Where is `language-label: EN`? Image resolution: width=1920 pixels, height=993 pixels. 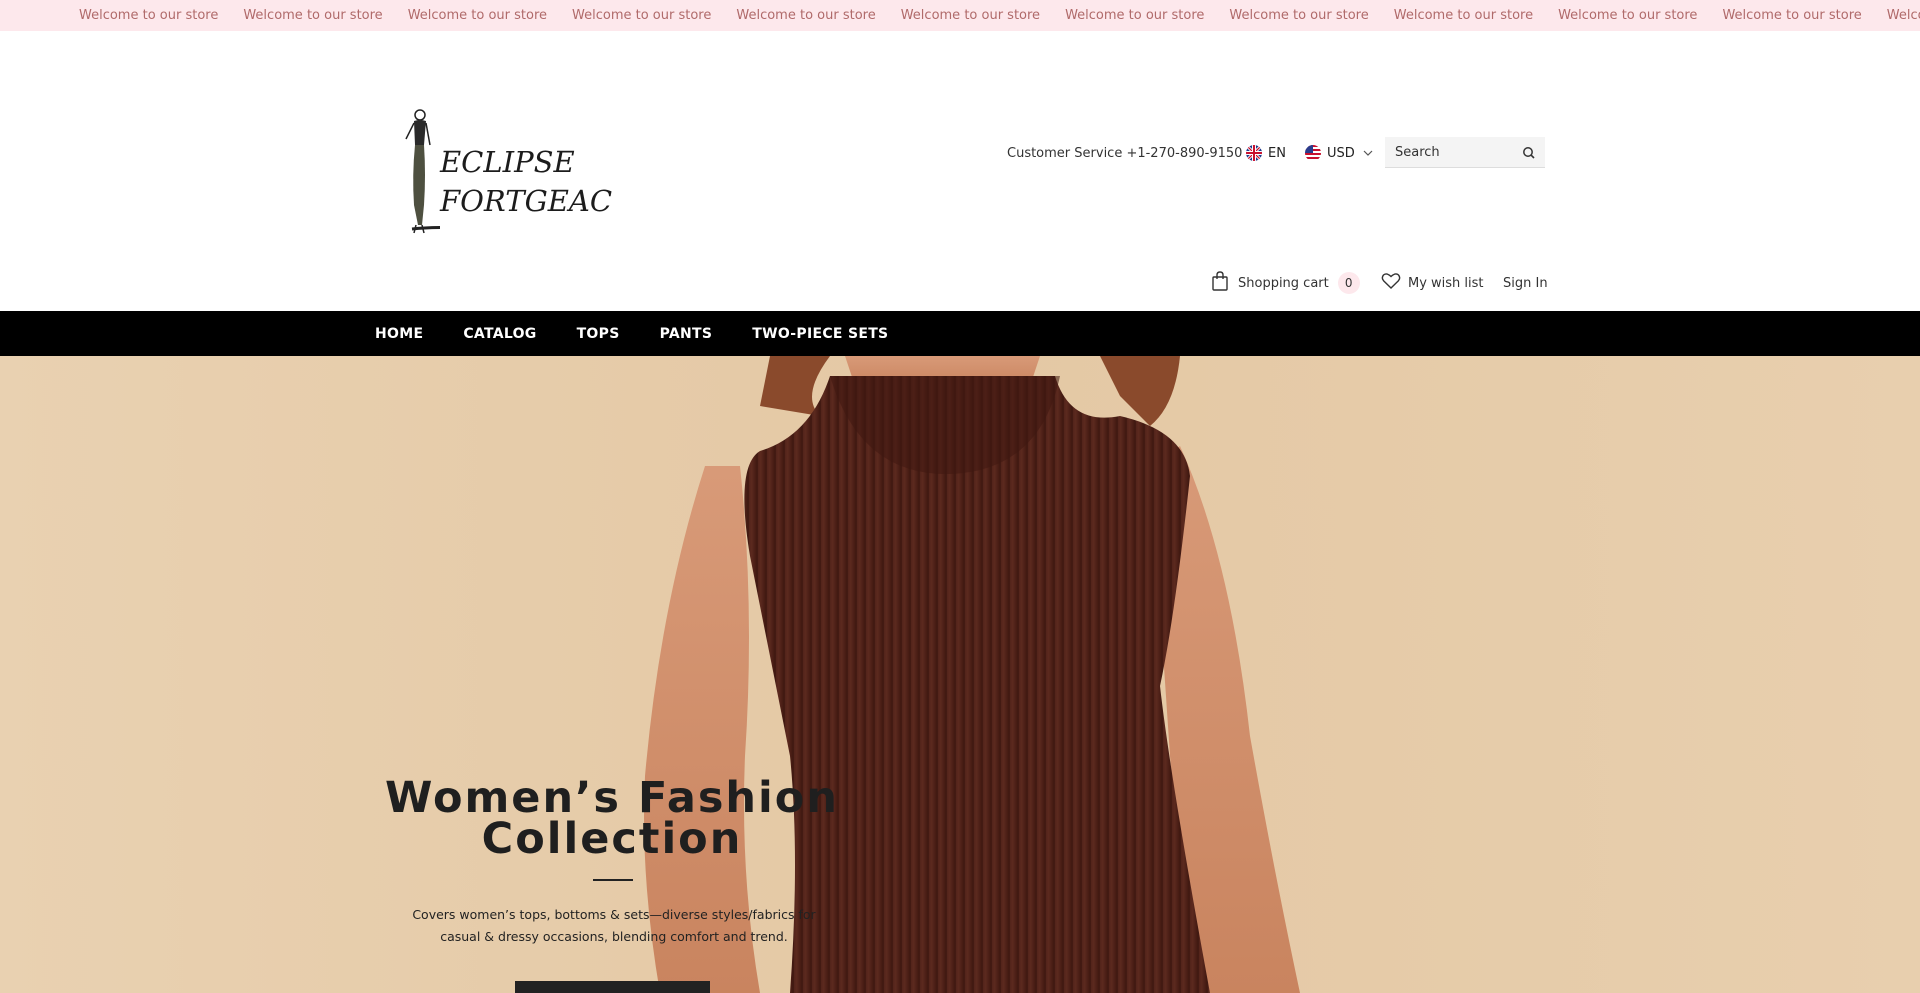 language-label: EN is located at coordinates (1277, 153).